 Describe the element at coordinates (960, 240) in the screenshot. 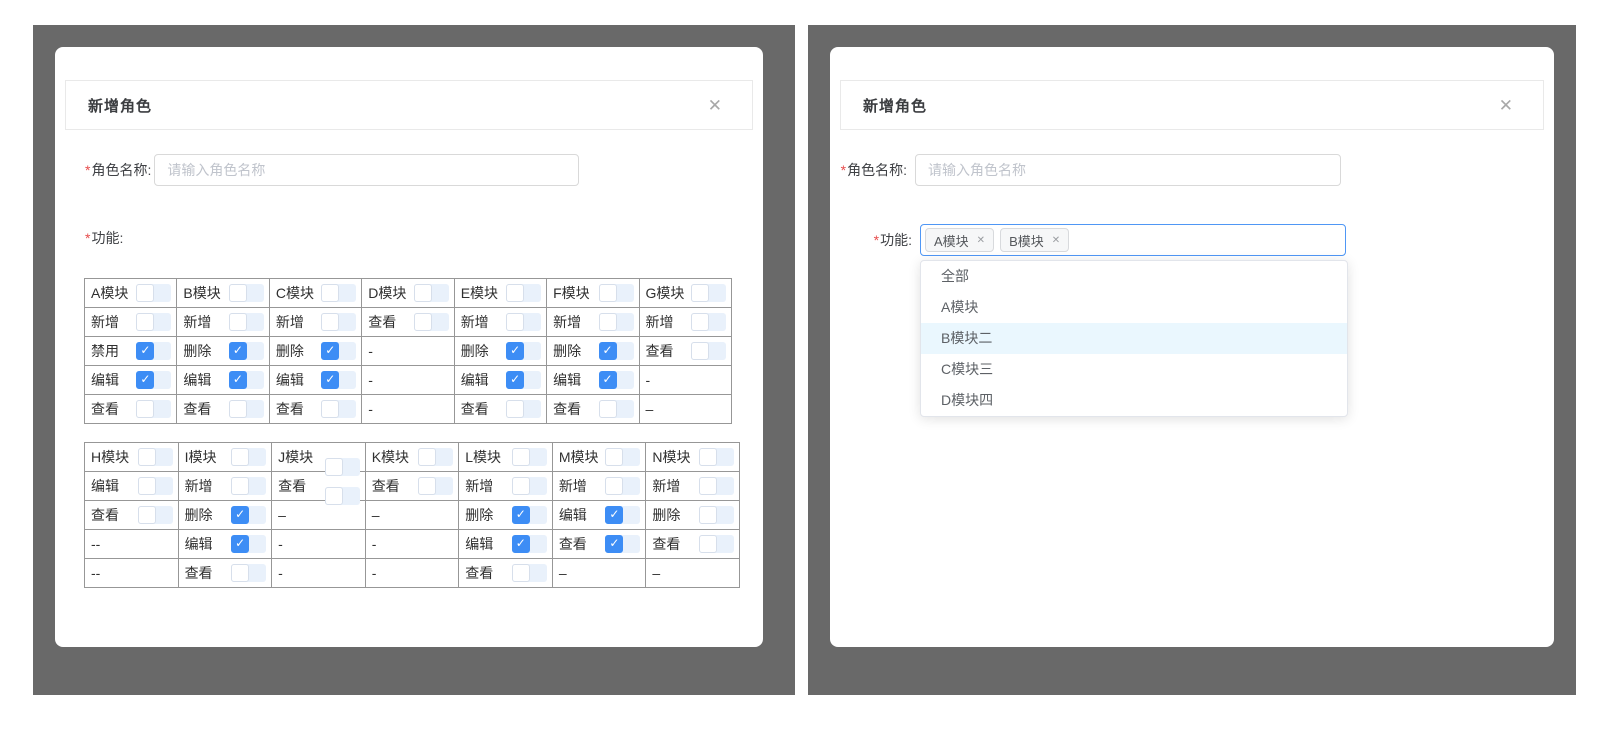

I see `selected-tag: A模块 ✕` at that location.